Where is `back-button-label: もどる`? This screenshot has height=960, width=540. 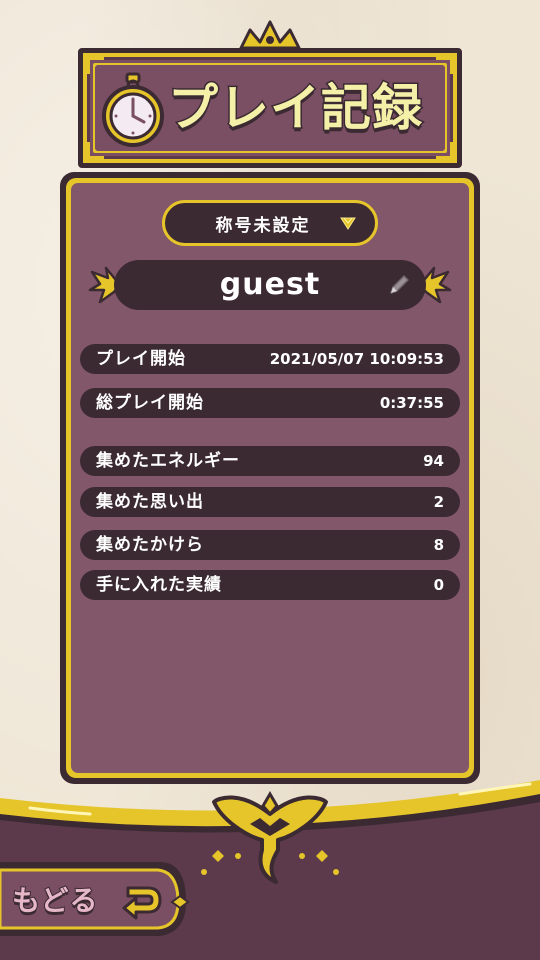 back-button-label: もどる is located at coordinates (55, 900).